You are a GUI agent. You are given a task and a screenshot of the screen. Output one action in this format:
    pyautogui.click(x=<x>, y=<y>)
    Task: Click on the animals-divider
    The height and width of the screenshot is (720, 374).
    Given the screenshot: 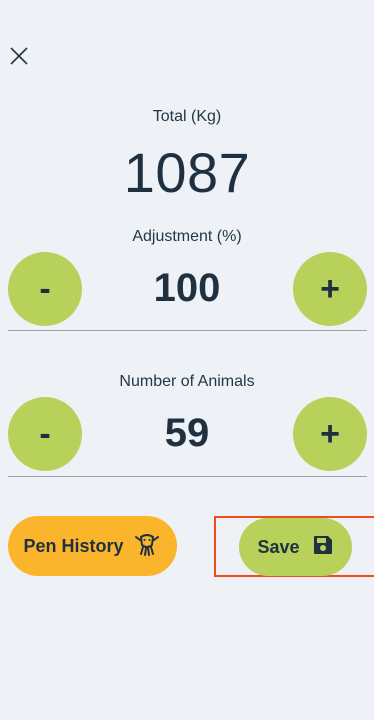 What is the action you would take?
    pyautogui.click(x=187, y=476)
    